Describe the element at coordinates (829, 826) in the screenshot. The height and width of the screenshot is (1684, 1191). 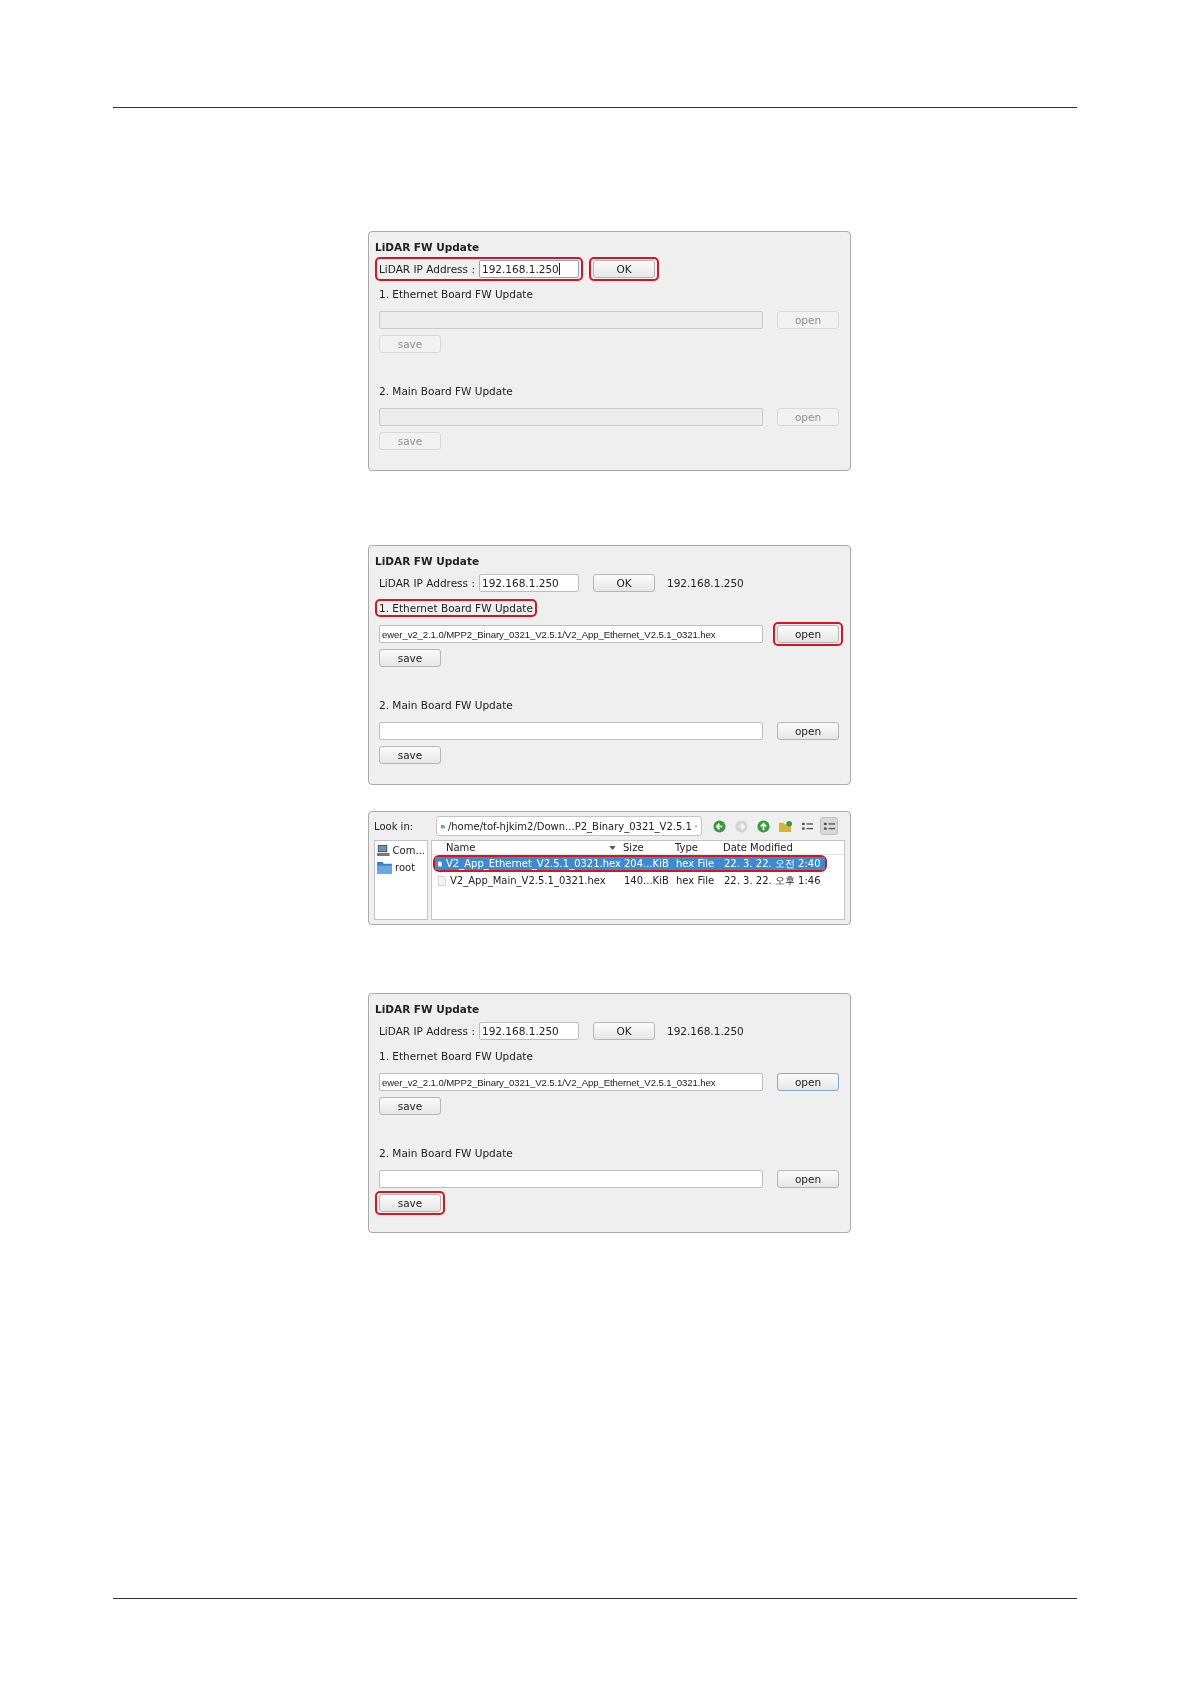
I see `detail-view-icon` at that location.